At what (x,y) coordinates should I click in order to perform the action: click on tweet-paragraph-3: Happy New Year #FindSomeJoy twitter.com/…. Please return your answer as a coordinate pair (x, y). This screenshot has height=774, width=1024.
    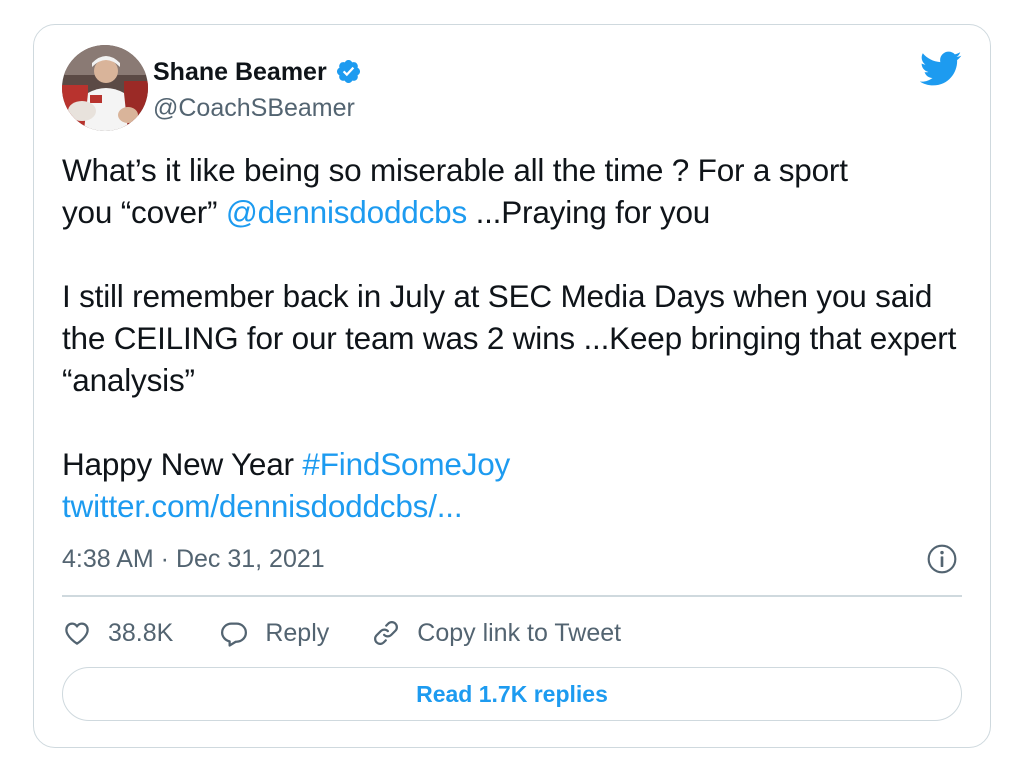
    Looking at the image, I should click on (512, 485).